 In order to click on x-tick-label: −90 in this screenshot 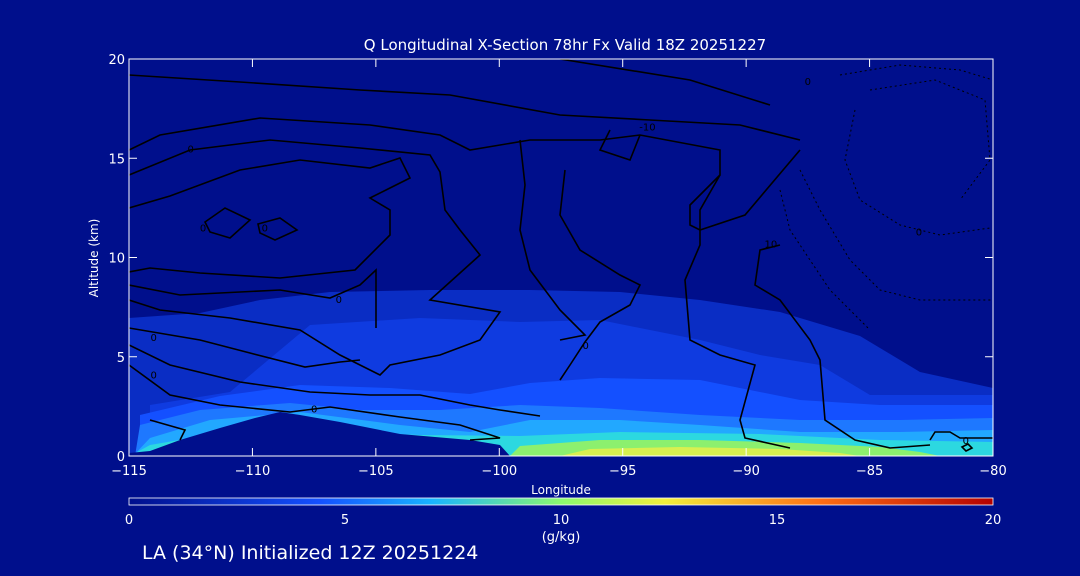, I will do `click(745, 471)`.